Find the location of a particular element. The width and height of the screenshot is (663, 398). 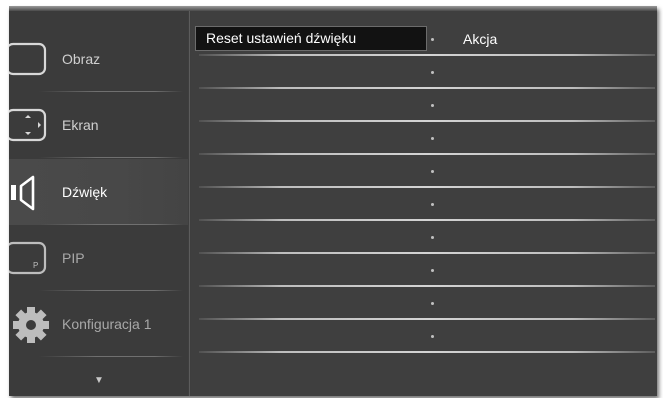

sidebar-item-label: Ekran is located at coordinates (80, 125).